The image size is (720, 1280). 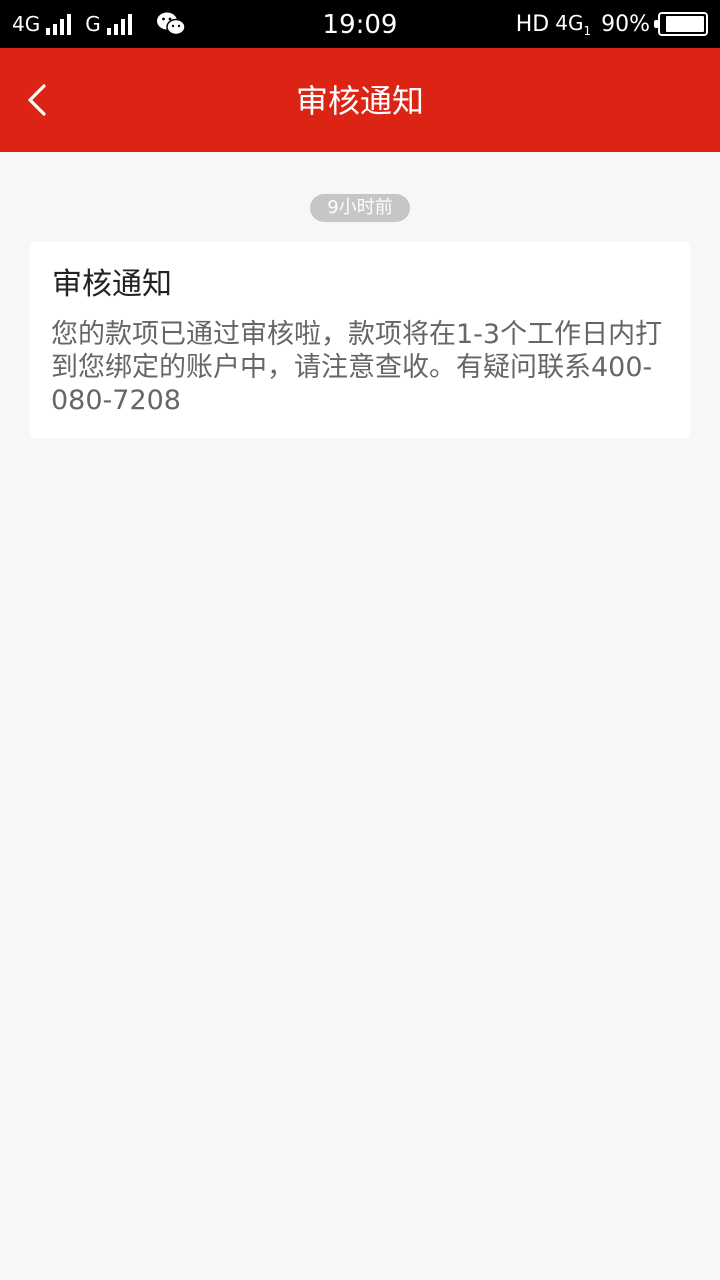 What do you see at coordinates (112, 284) in the screenshot?
I see `notification-title: 审核通知` at bounding box center [112, 284].